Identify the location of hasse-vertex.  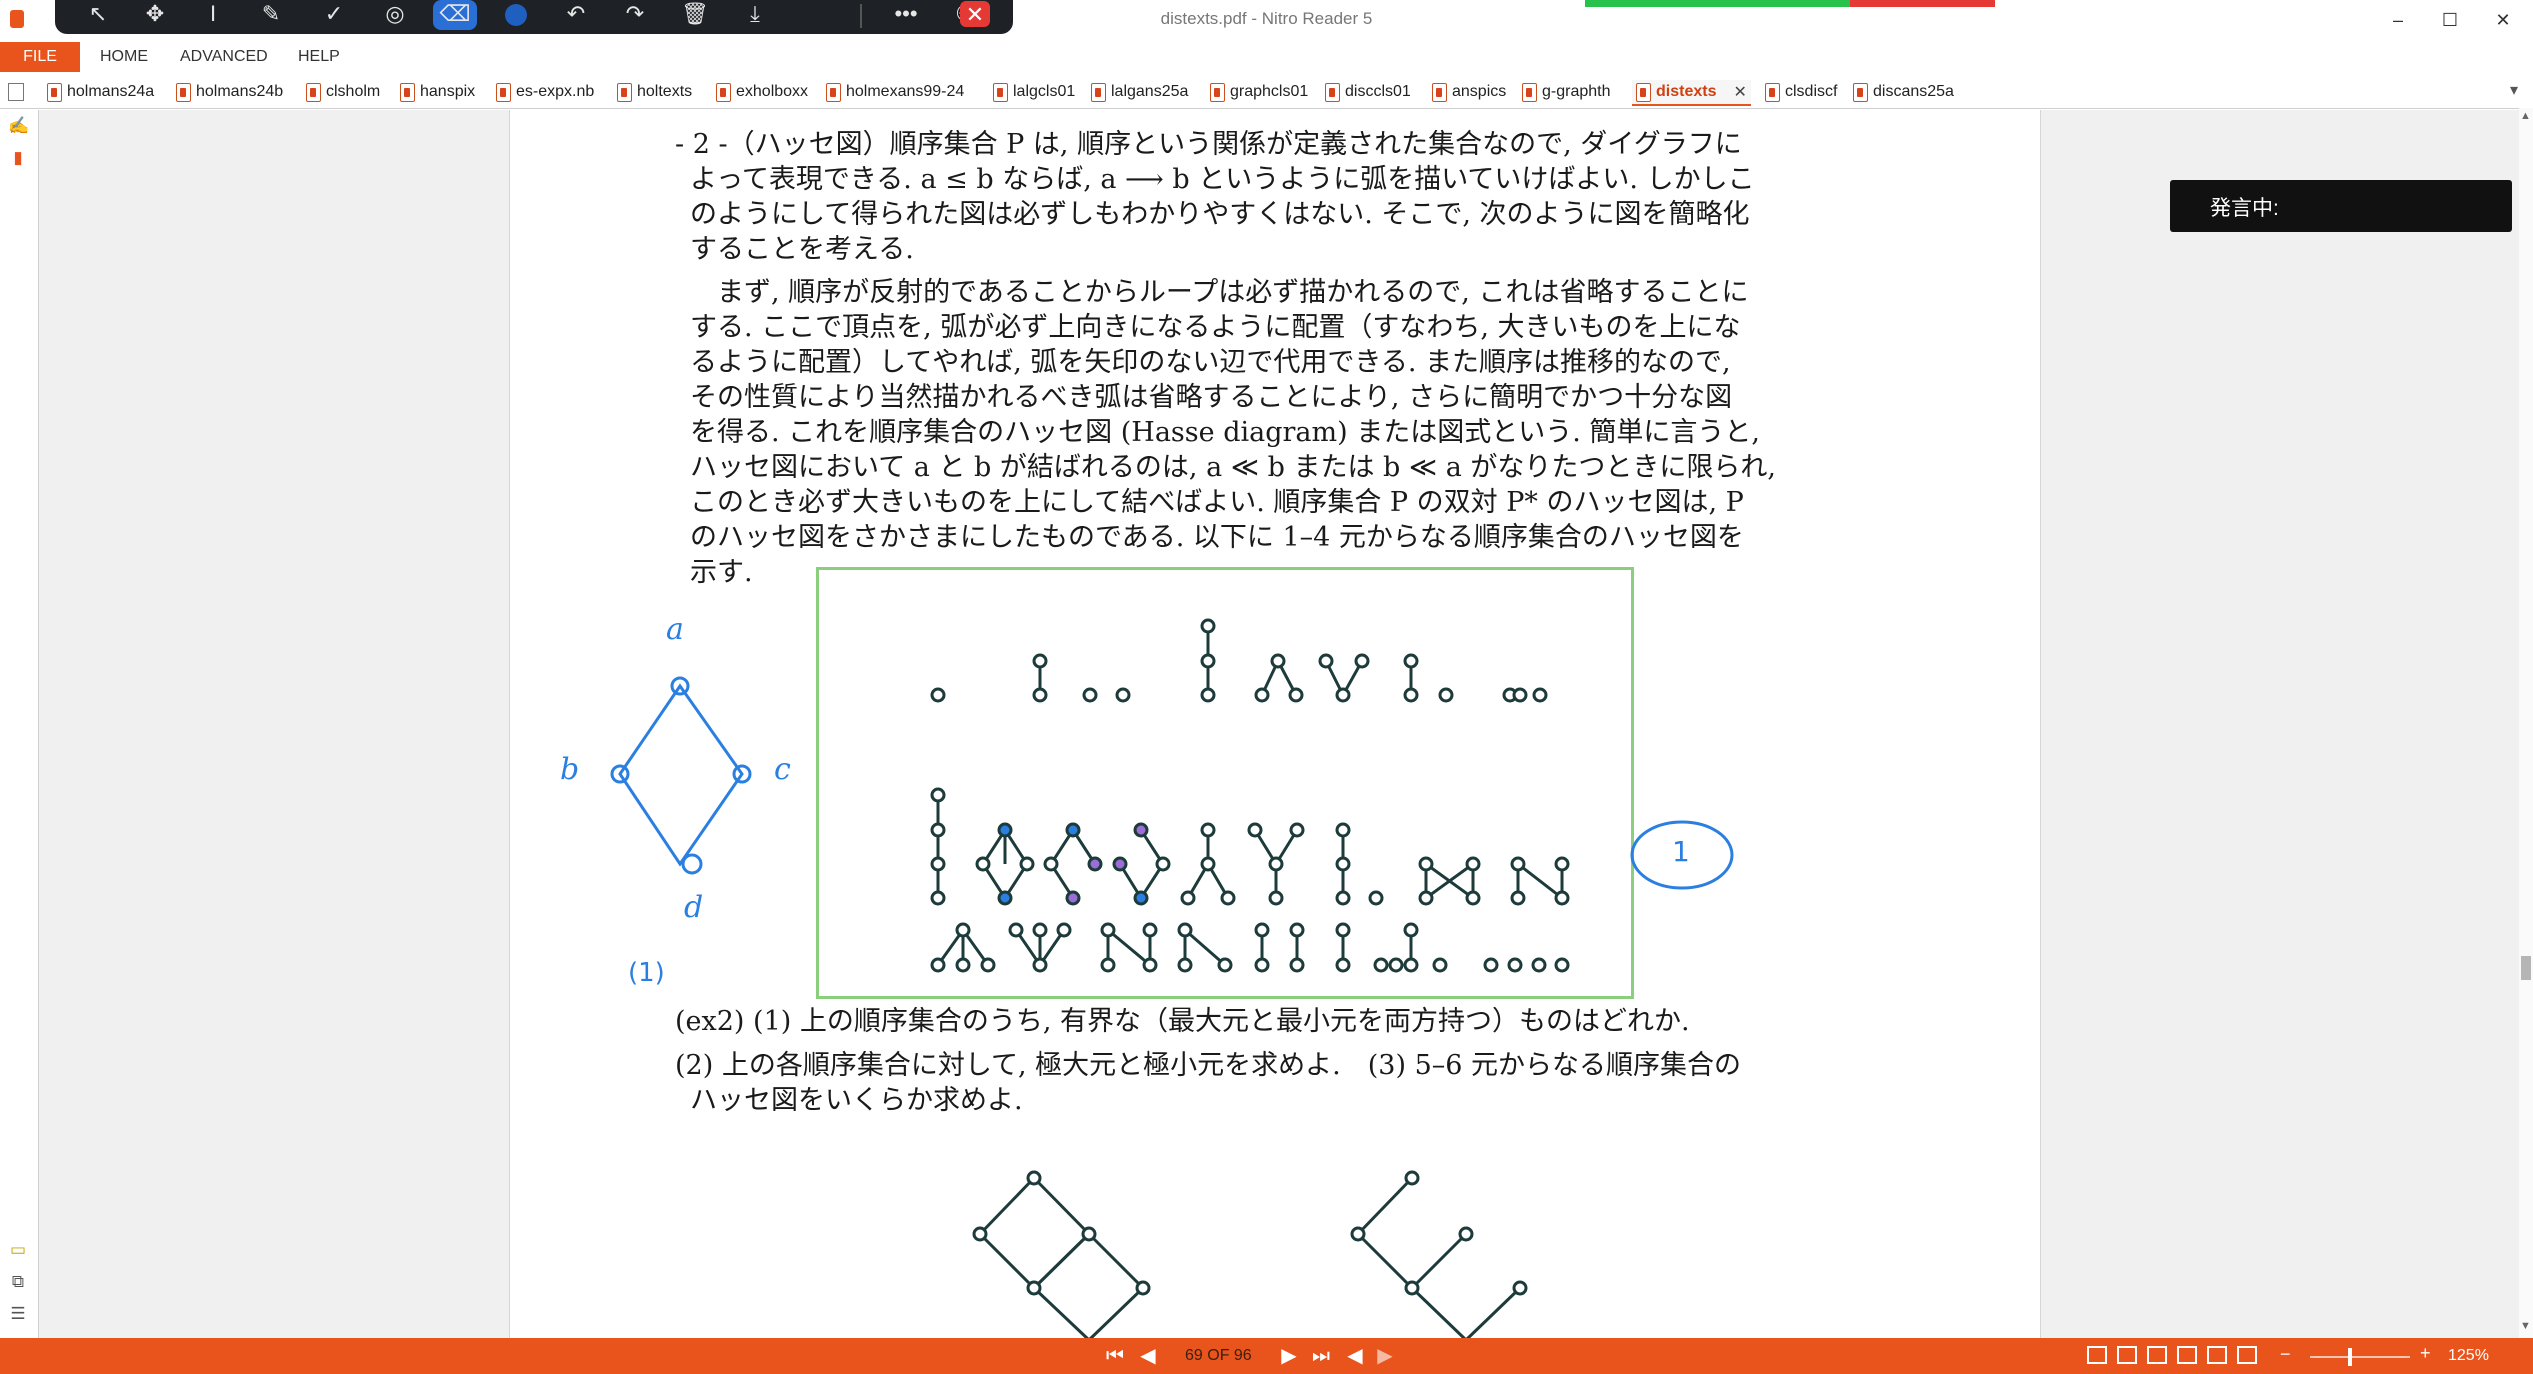
(938, 695).